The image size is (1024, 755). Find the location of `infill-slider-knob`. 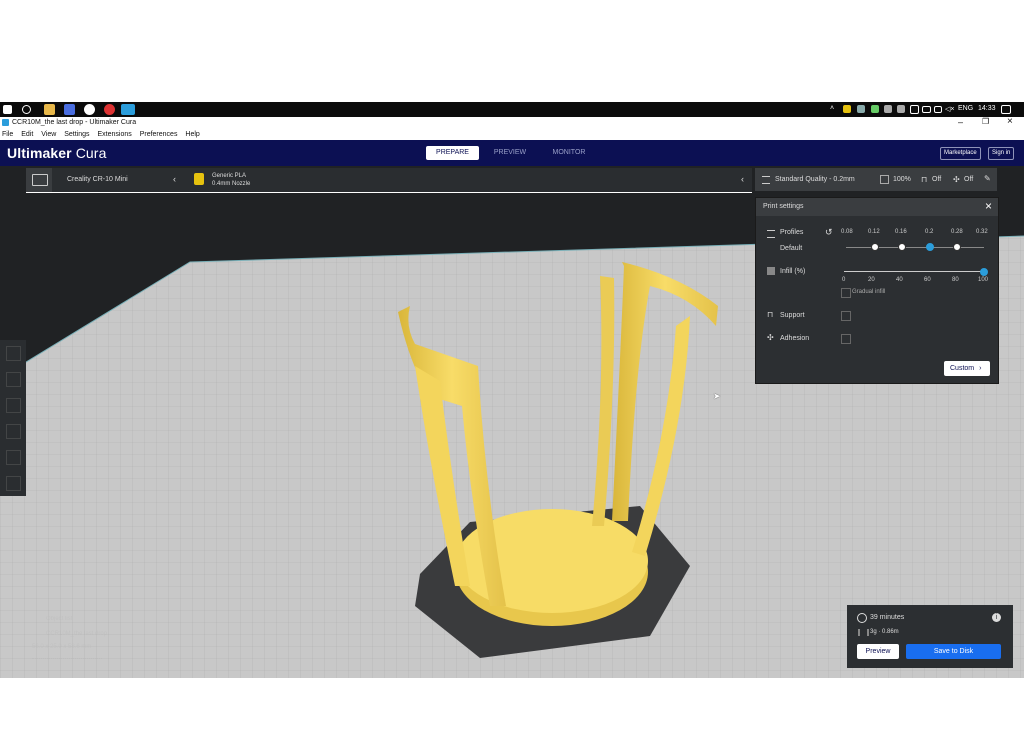

infill-slider-knob is located at coordinates (984, 272).